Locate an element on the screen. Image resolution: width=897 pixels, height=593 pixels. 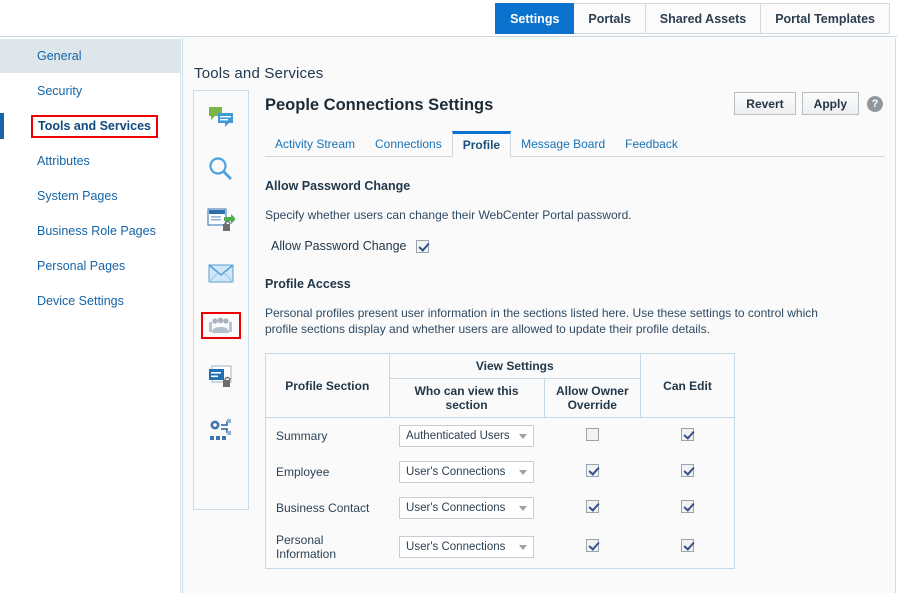
allow-password-change-label: Allow Password Change is located at coordinates (339, 246).